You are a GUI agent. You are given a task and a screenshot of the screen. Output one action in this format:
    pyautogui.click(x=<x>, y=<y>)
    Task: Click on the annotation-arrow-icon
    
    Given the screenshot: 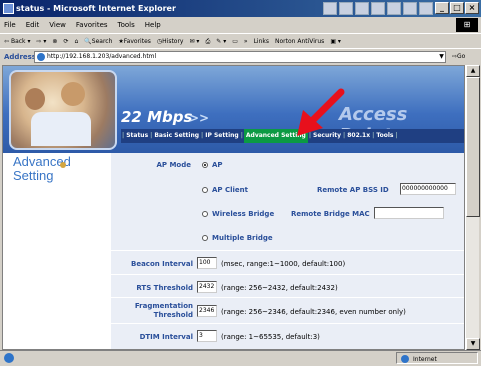 What is the action you would take?
    pyautogui.click(x=321, y=112)
    